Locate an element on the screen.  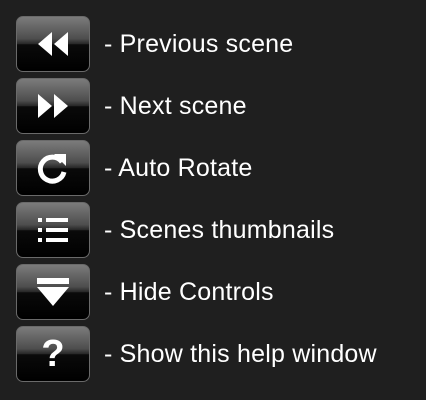
show-help-button: ? is located at coordinates (53, 354).